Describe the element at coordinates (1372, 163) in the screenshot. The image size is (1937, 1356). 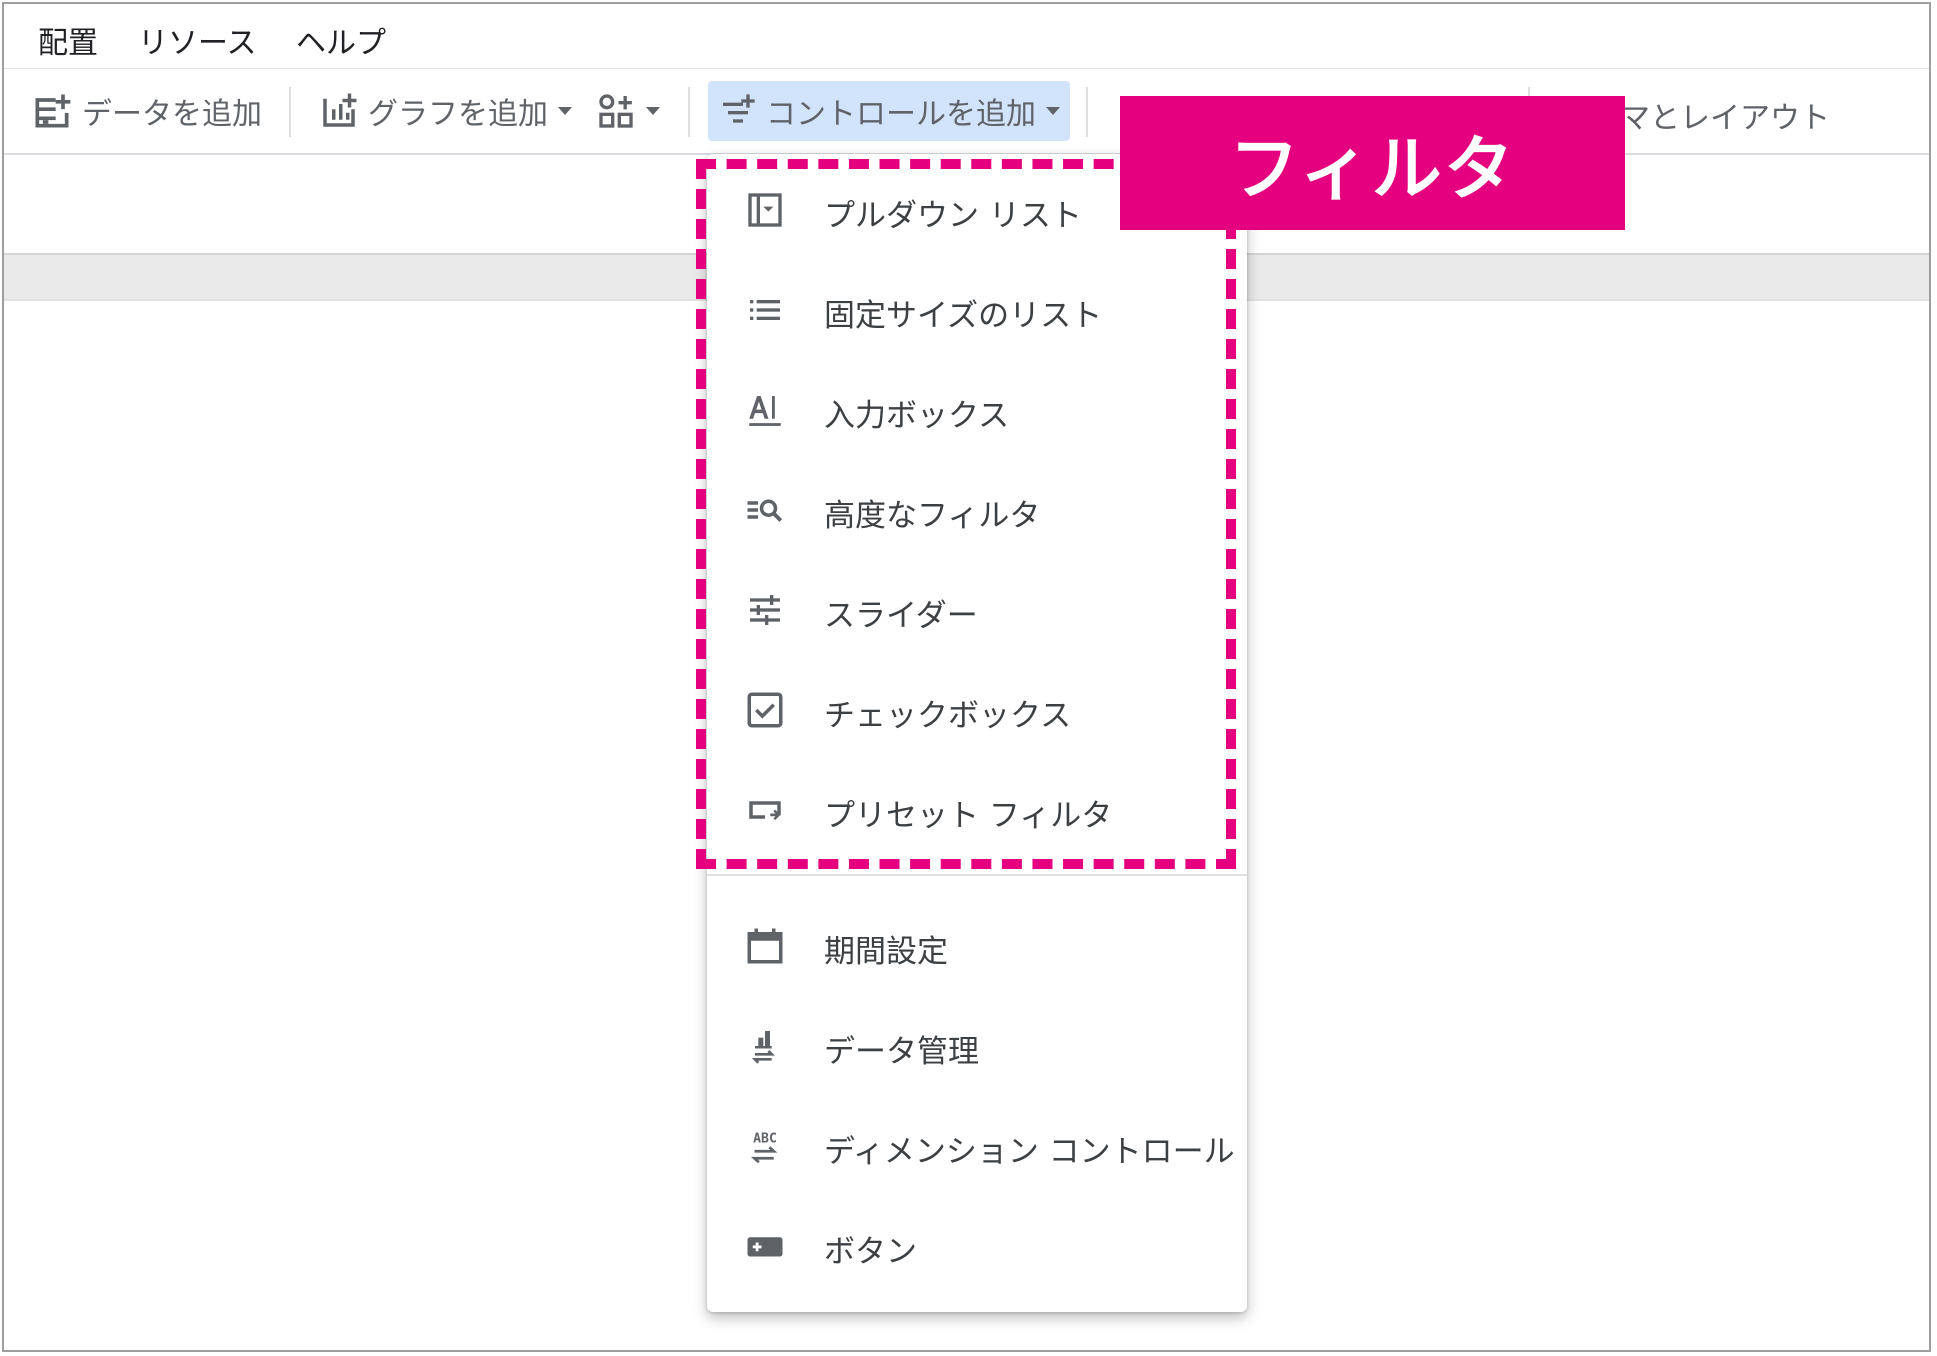
I see `filter-annotation-label: フィルタ` at that location.